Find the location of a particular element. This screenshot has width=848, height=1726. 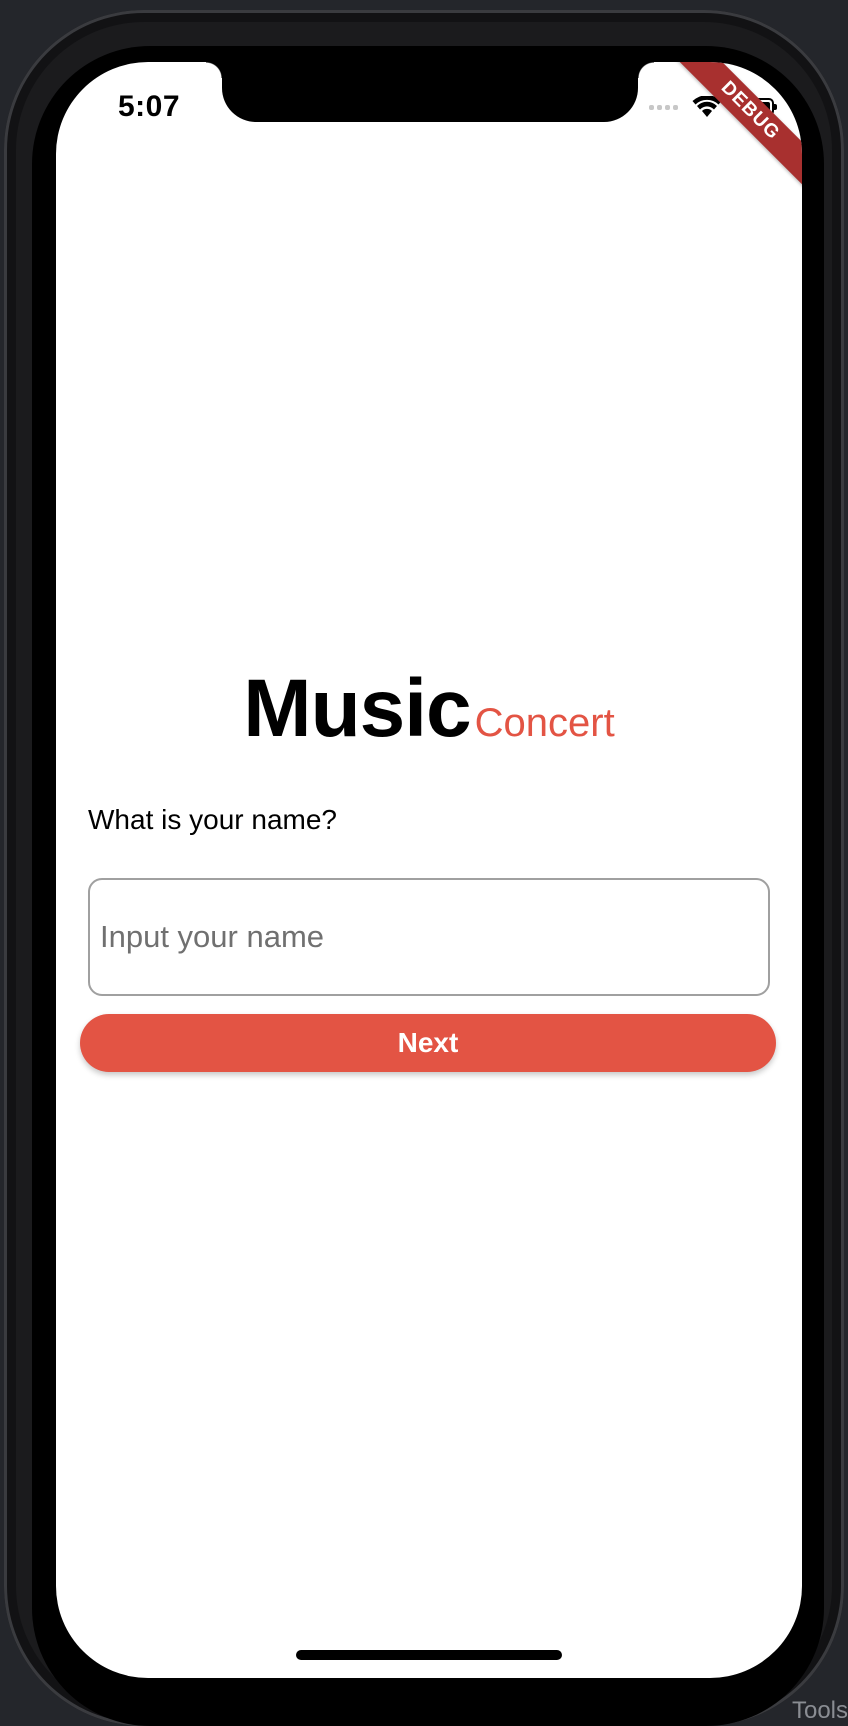

signal-icon is located at coordinates (663, 107).